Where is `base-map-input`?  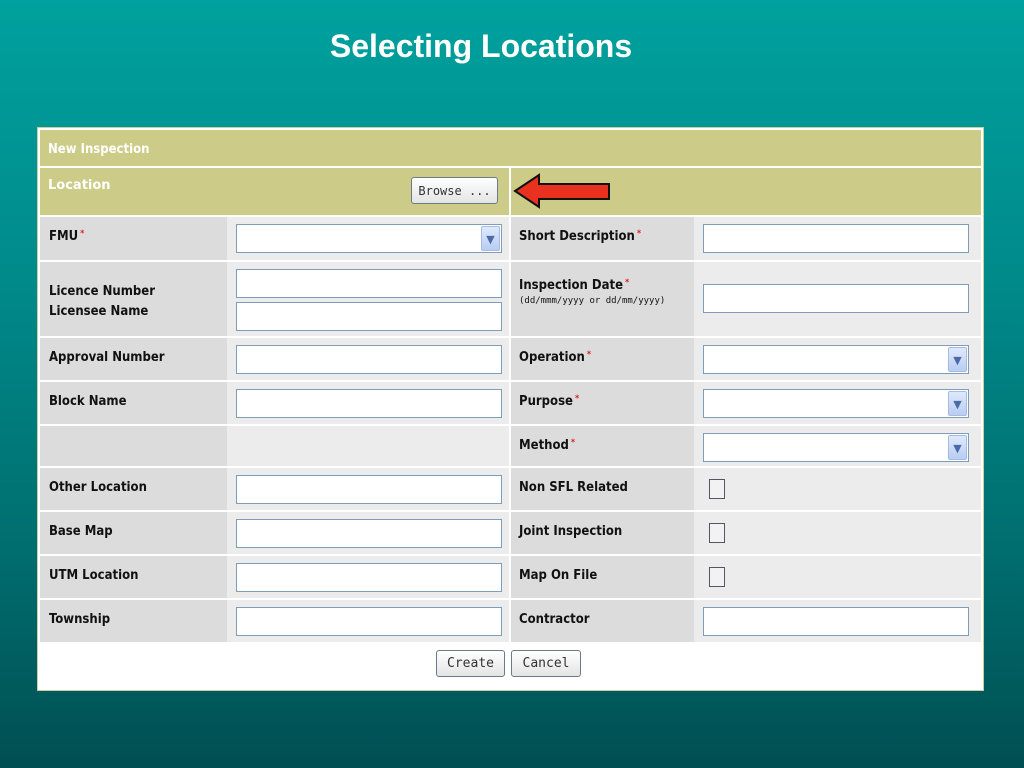 base-map-input is located at coordinates (369, 533).